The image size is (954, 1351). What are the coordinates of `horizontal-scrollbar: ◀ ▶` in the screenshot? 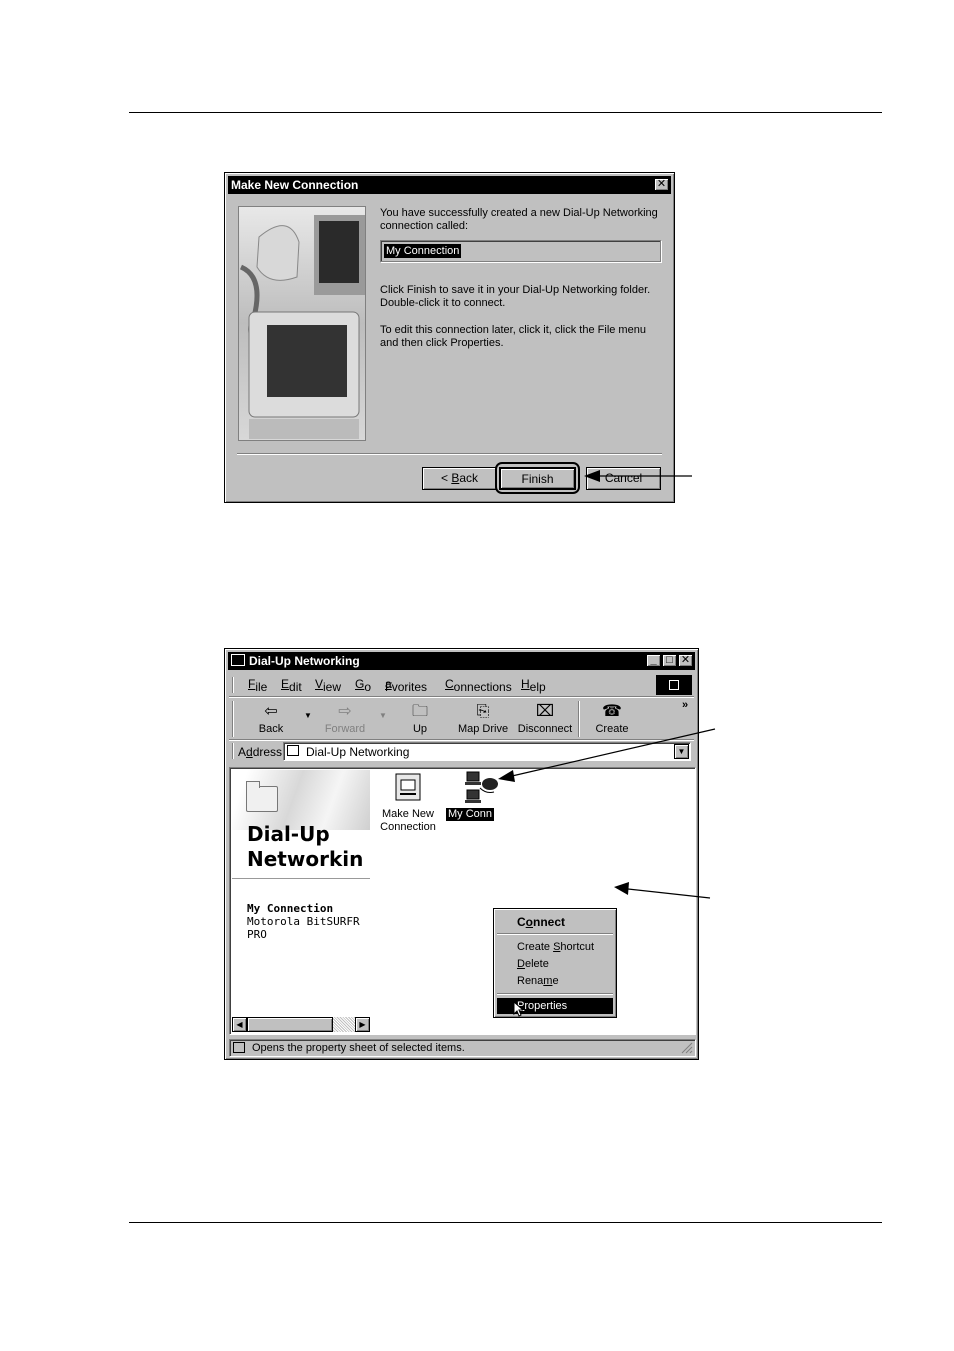 It's located at (301, 1024).